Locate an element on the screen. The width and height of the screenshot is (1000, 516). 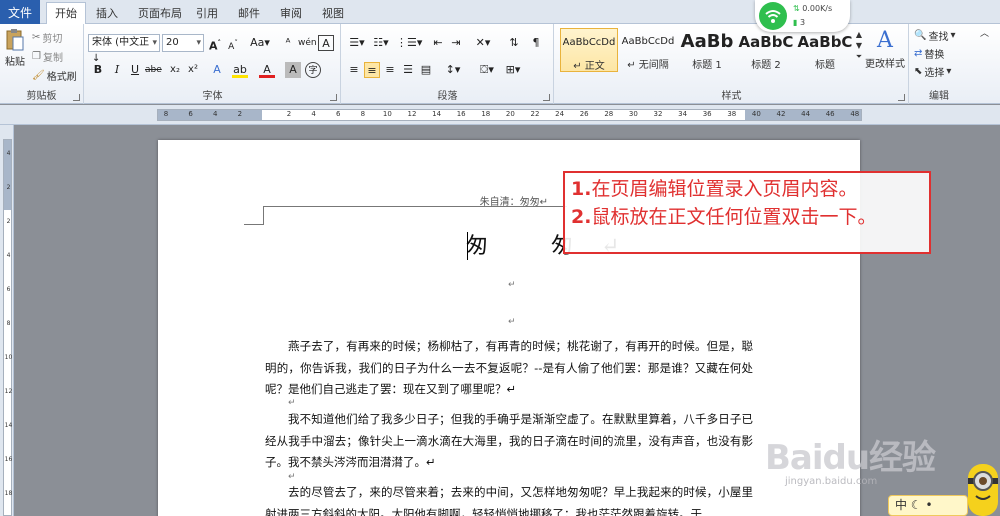
font-launcher-icon is located at coordinates (333, 97).